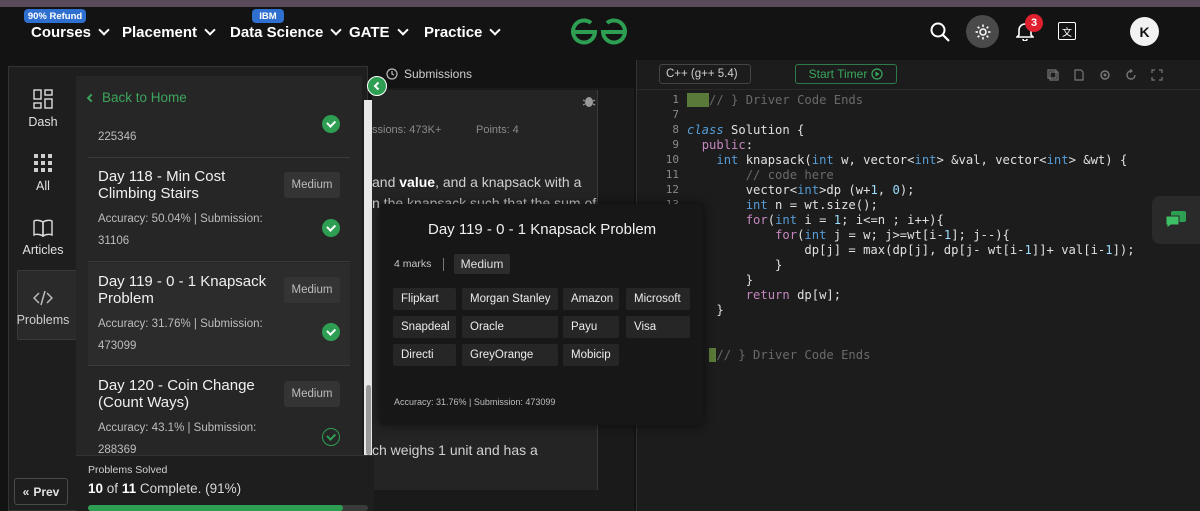  I want to click on line-number: 10, so click(672, 159).